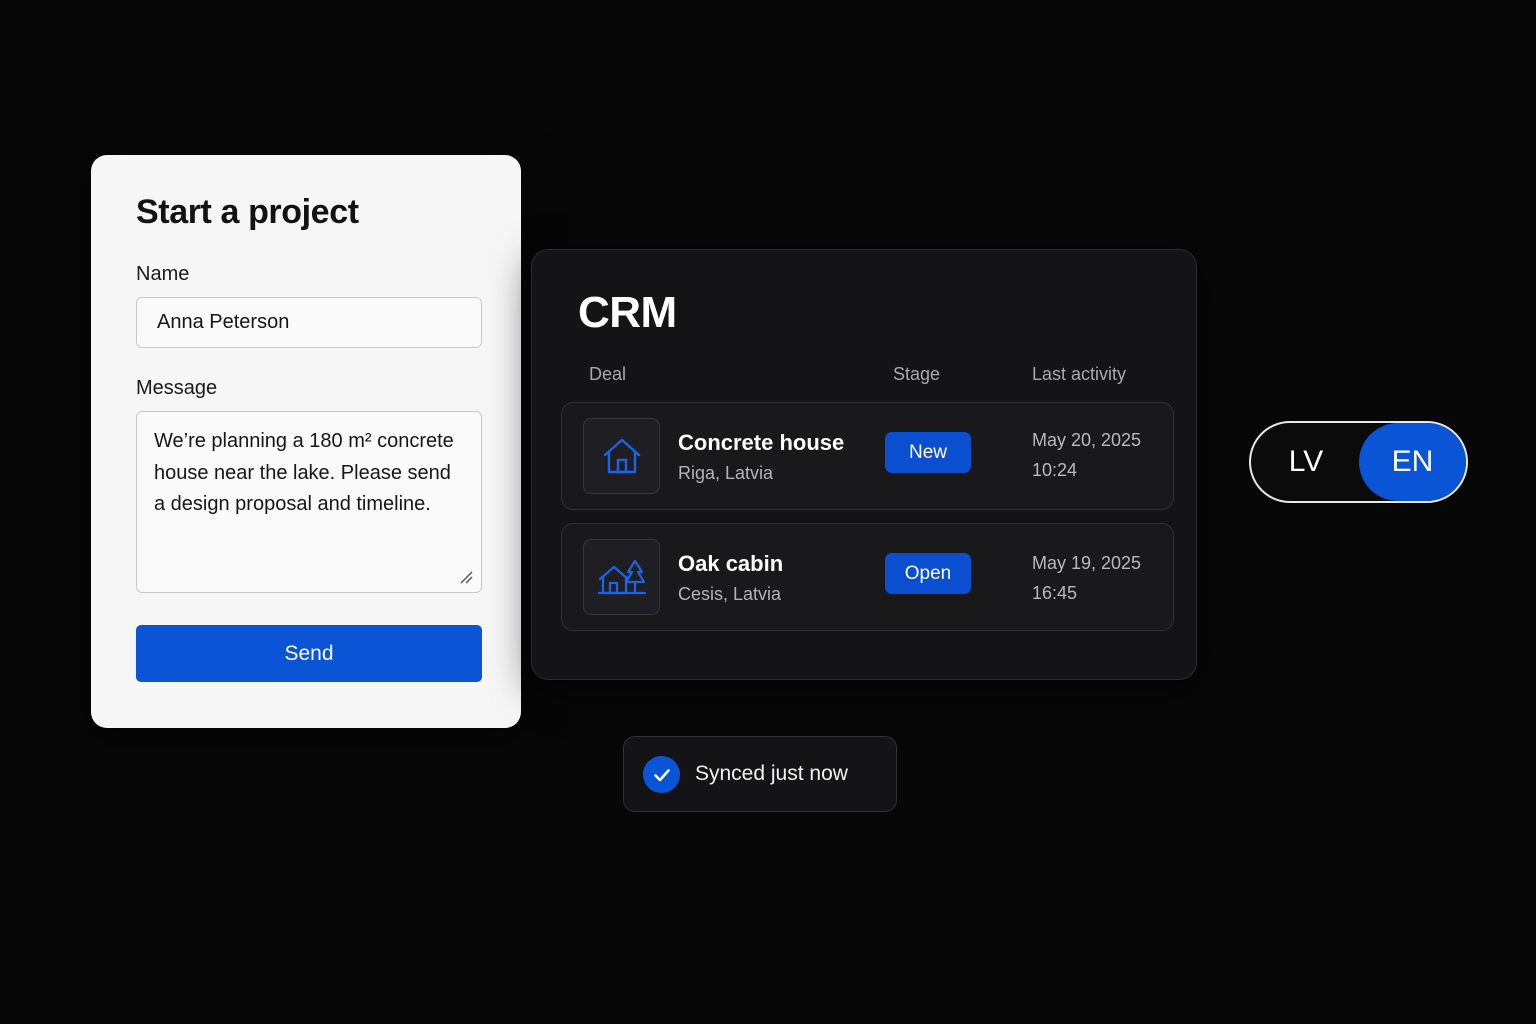 This screenshot has width=1536, height=1024. Describe the element at coordinates (177, 388) in the screenshot. I see `message-label: Message` at that location.